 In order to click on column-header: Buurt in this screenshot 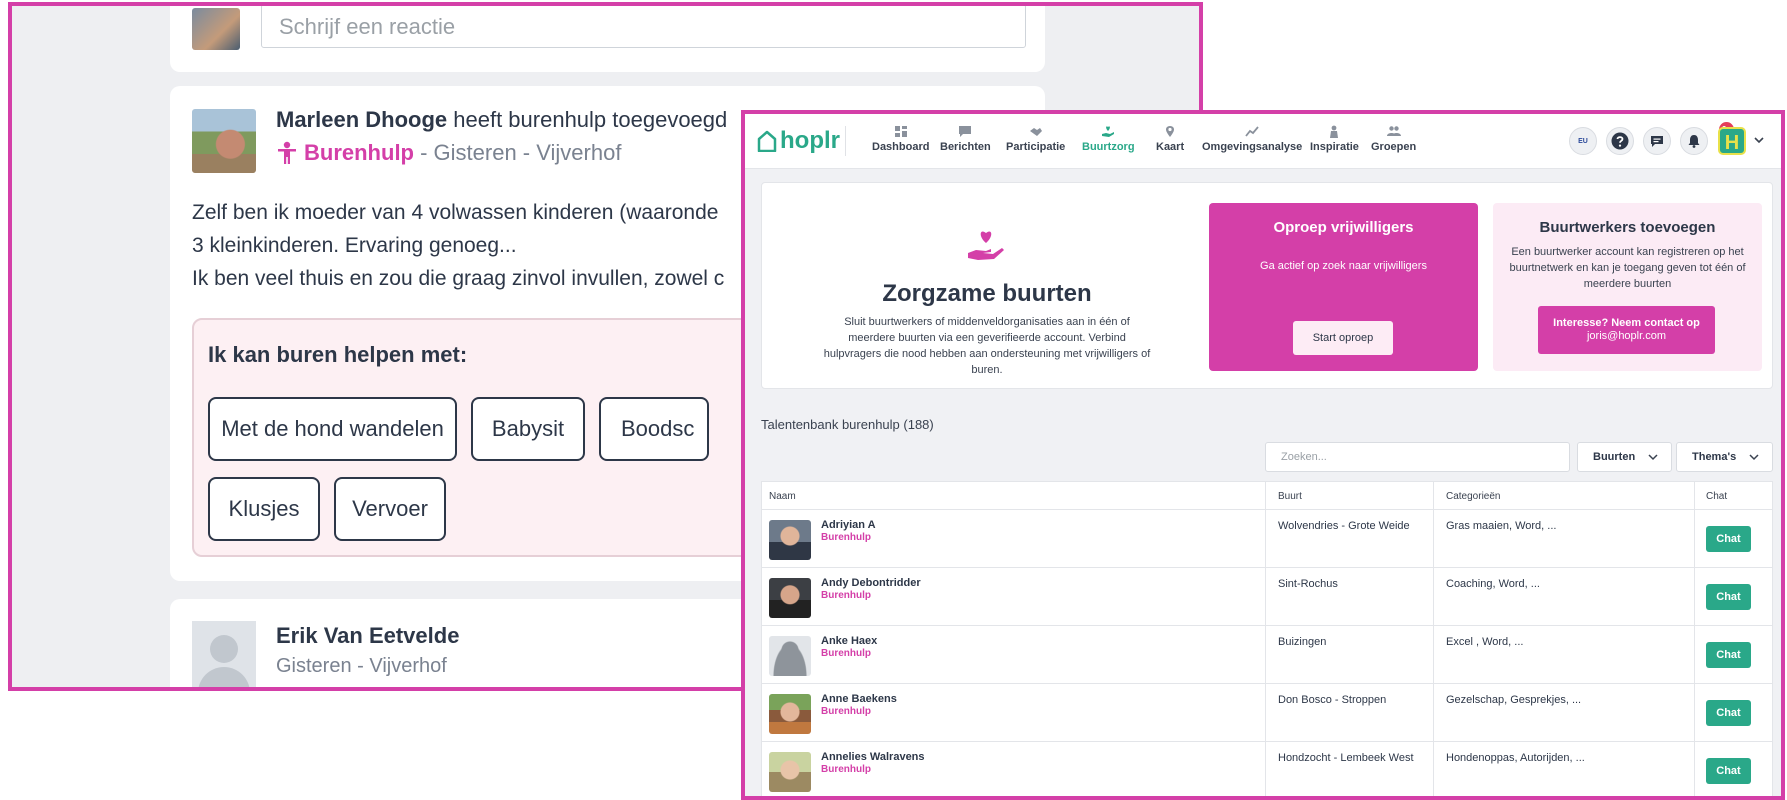, I will do `click(1290, 496)`.